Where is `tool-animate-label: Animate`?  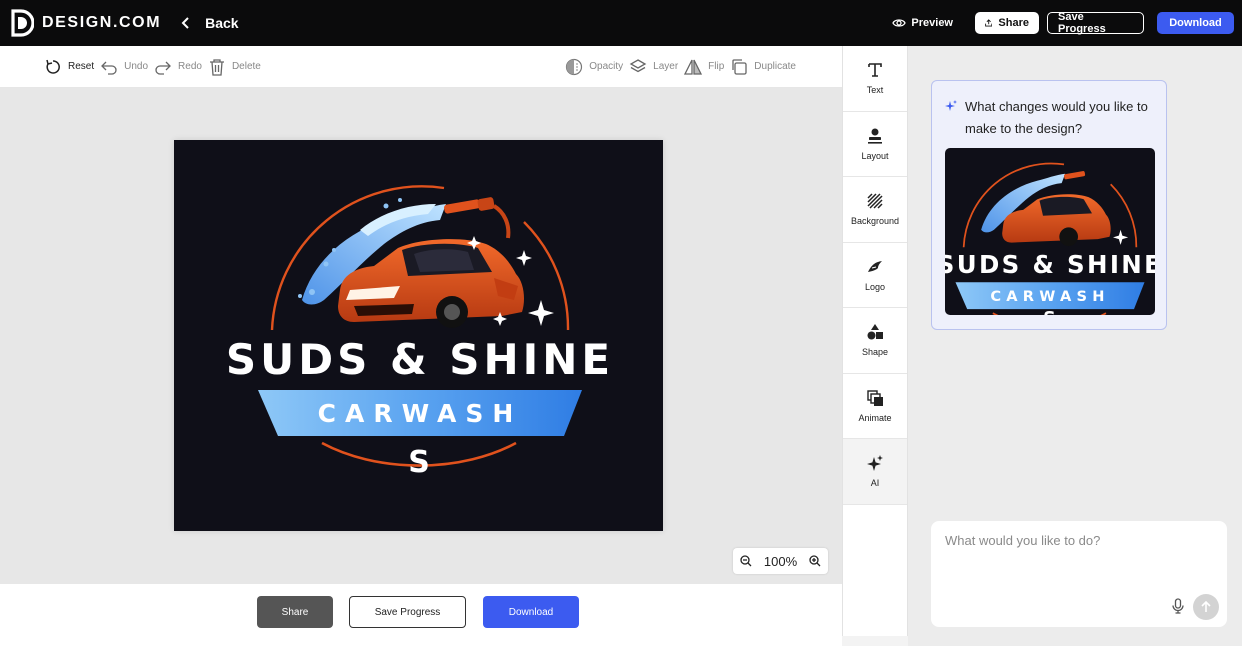 tool-animate-label: Animate is located at coordinates (875, 417).